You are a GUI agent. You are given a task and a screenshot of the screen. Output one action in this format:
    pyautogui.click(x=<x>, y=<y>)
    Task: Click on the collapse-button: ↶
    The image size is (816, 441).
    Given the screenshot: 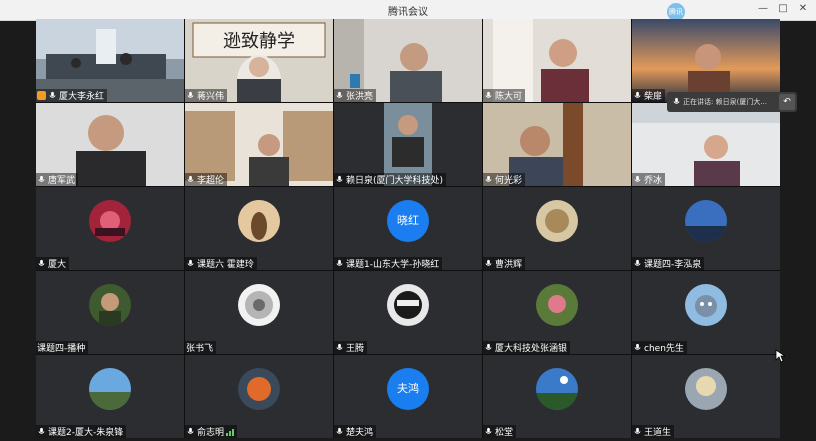 What is the action you would take?
    pyautogui.click(x=787, y=102)
    